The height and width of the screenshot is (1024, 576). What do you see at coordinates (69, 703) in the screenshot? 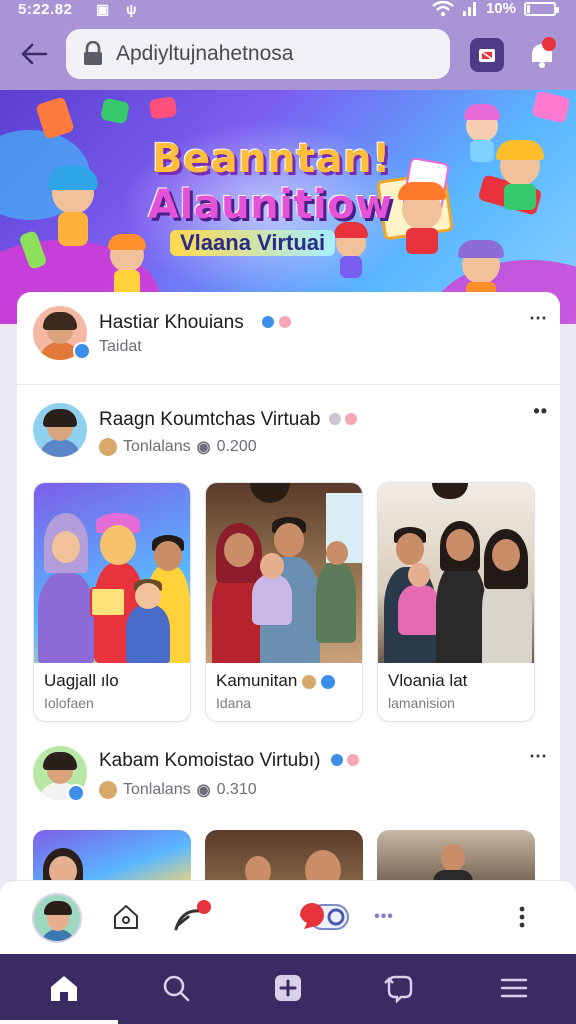
I see `group-card-subtitle: Iolofaen` at bounding box center [69, 703].